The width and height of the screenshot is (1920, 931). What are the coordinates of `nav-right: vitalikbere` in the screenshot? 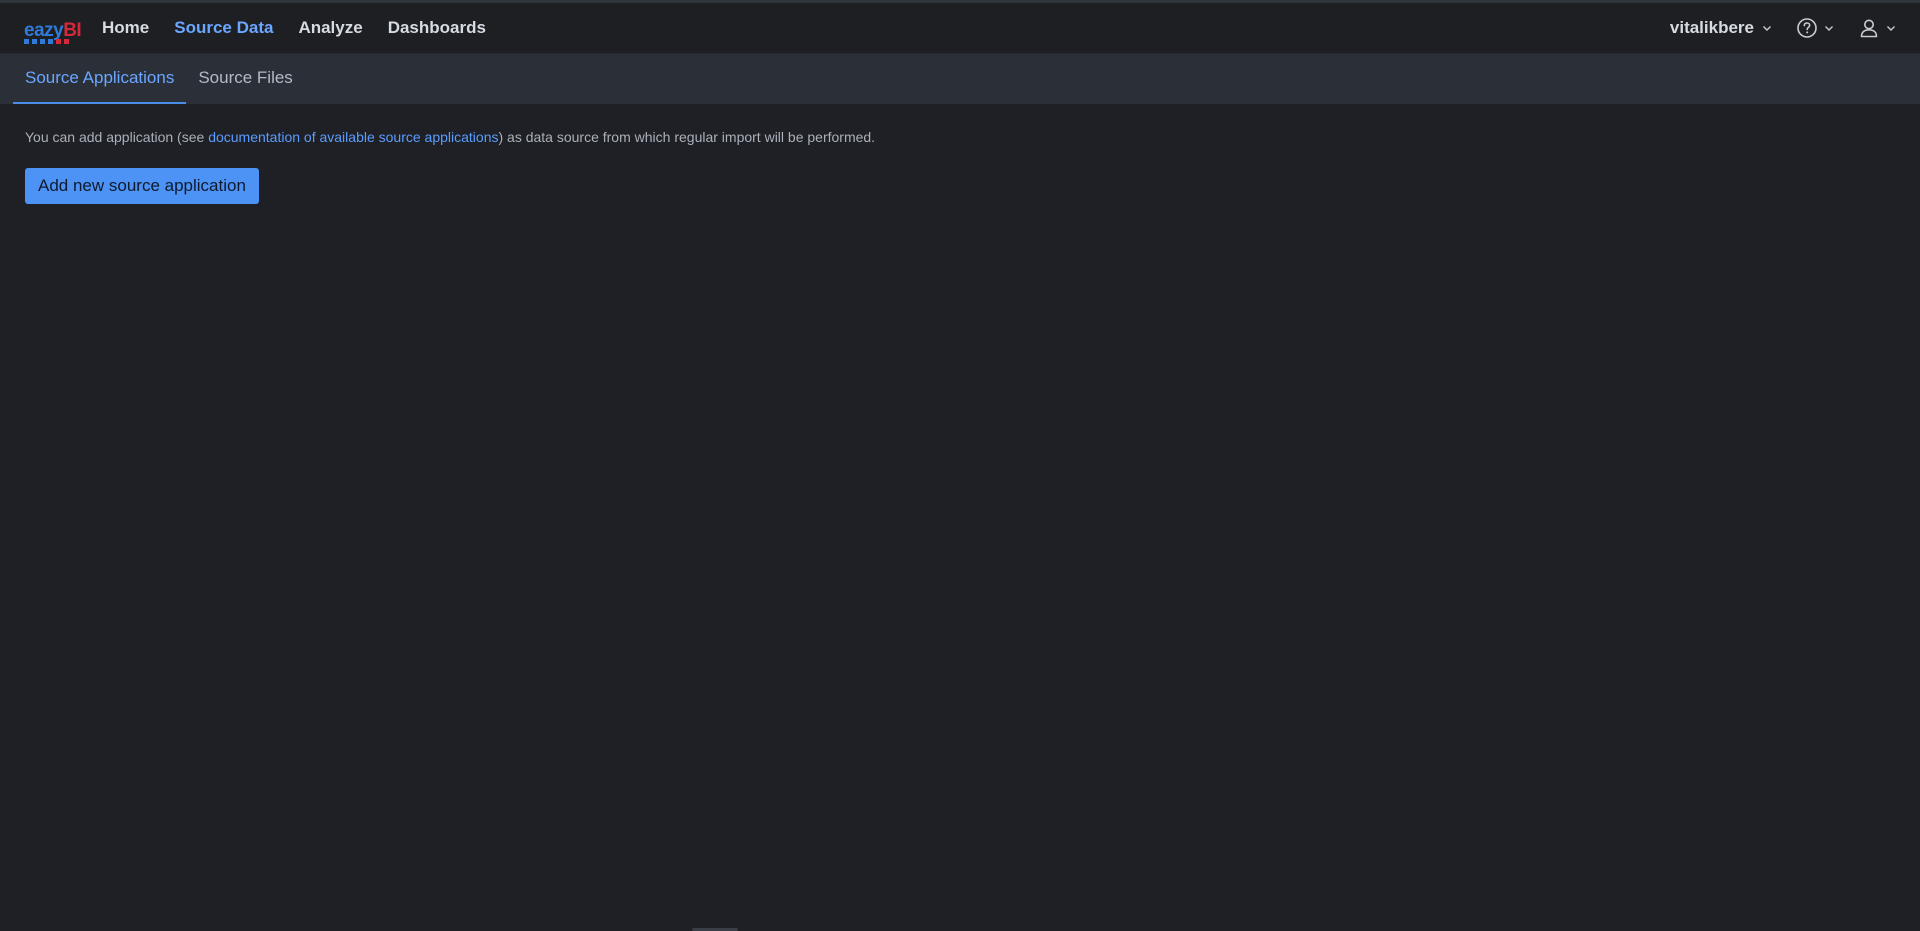 It's located at (1783, 28).